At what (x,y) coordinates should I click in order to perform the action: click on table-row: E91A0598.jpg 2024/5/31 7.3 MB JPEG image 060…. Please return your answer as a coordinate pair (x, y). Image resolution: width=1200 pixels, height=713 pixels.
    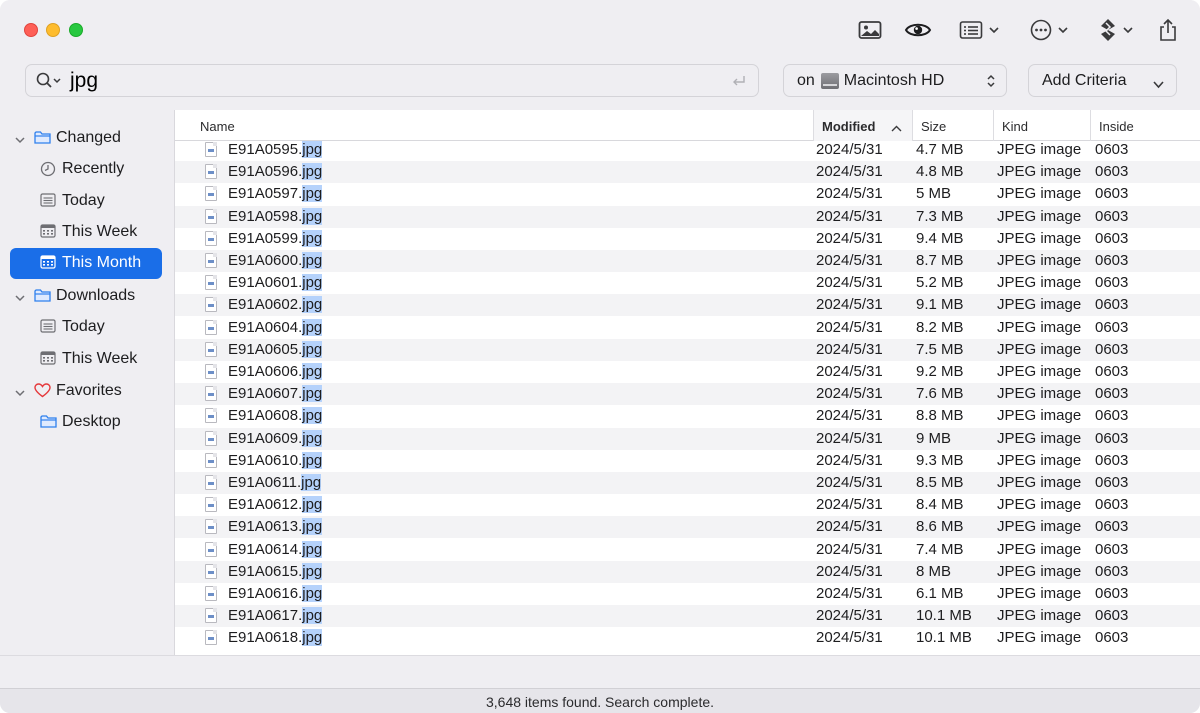
    Looking at the image, I should click on (687, 216).